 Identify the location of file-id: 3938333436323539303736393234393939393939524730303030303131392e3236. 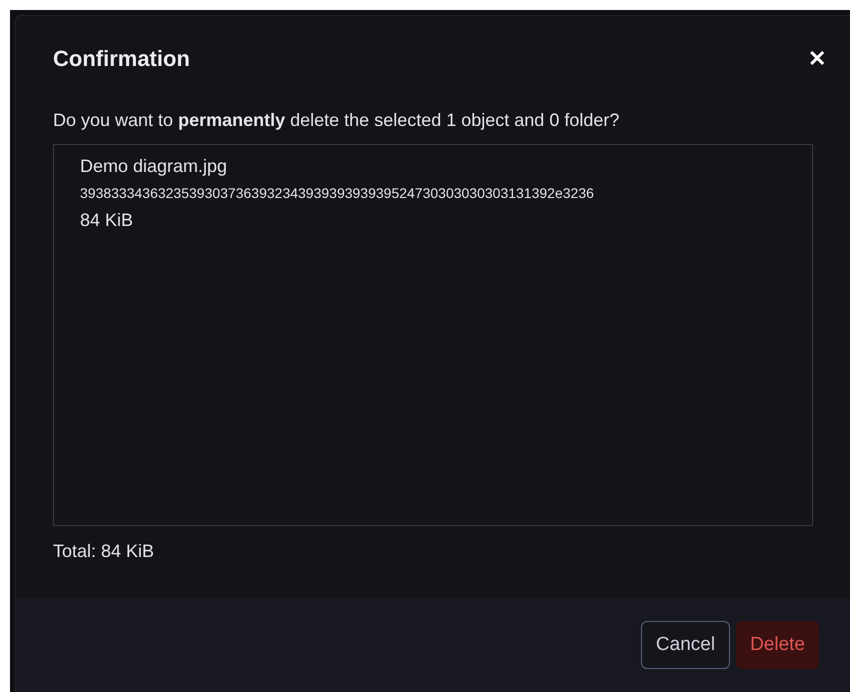
(337, 193).